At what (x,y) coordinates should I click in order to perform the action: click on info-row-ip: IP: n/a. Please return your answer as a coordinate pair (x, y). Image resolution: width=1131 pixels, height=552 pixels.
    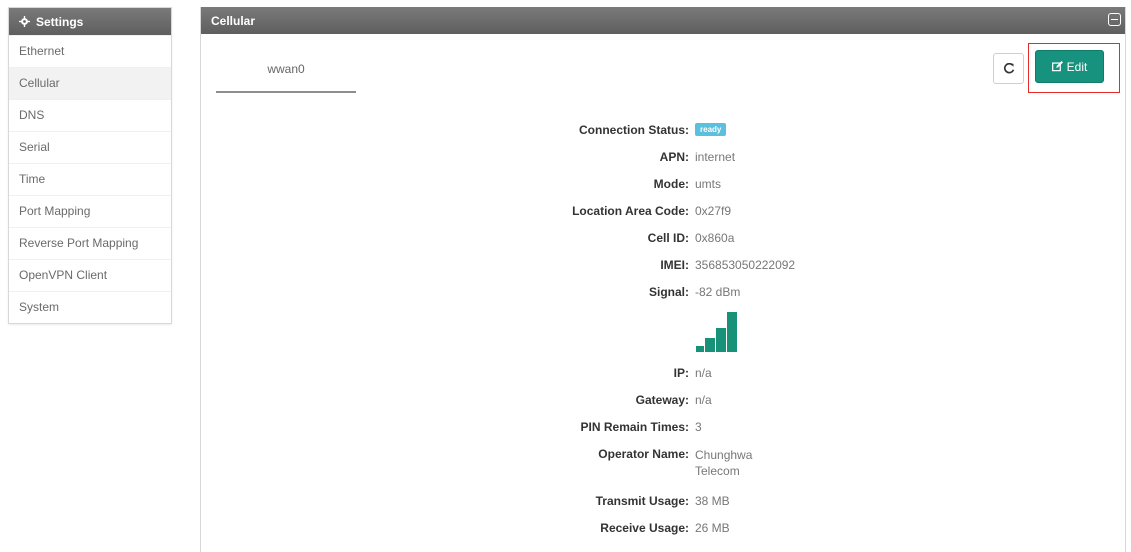
    Looking at the image, I should click on (663, 376).